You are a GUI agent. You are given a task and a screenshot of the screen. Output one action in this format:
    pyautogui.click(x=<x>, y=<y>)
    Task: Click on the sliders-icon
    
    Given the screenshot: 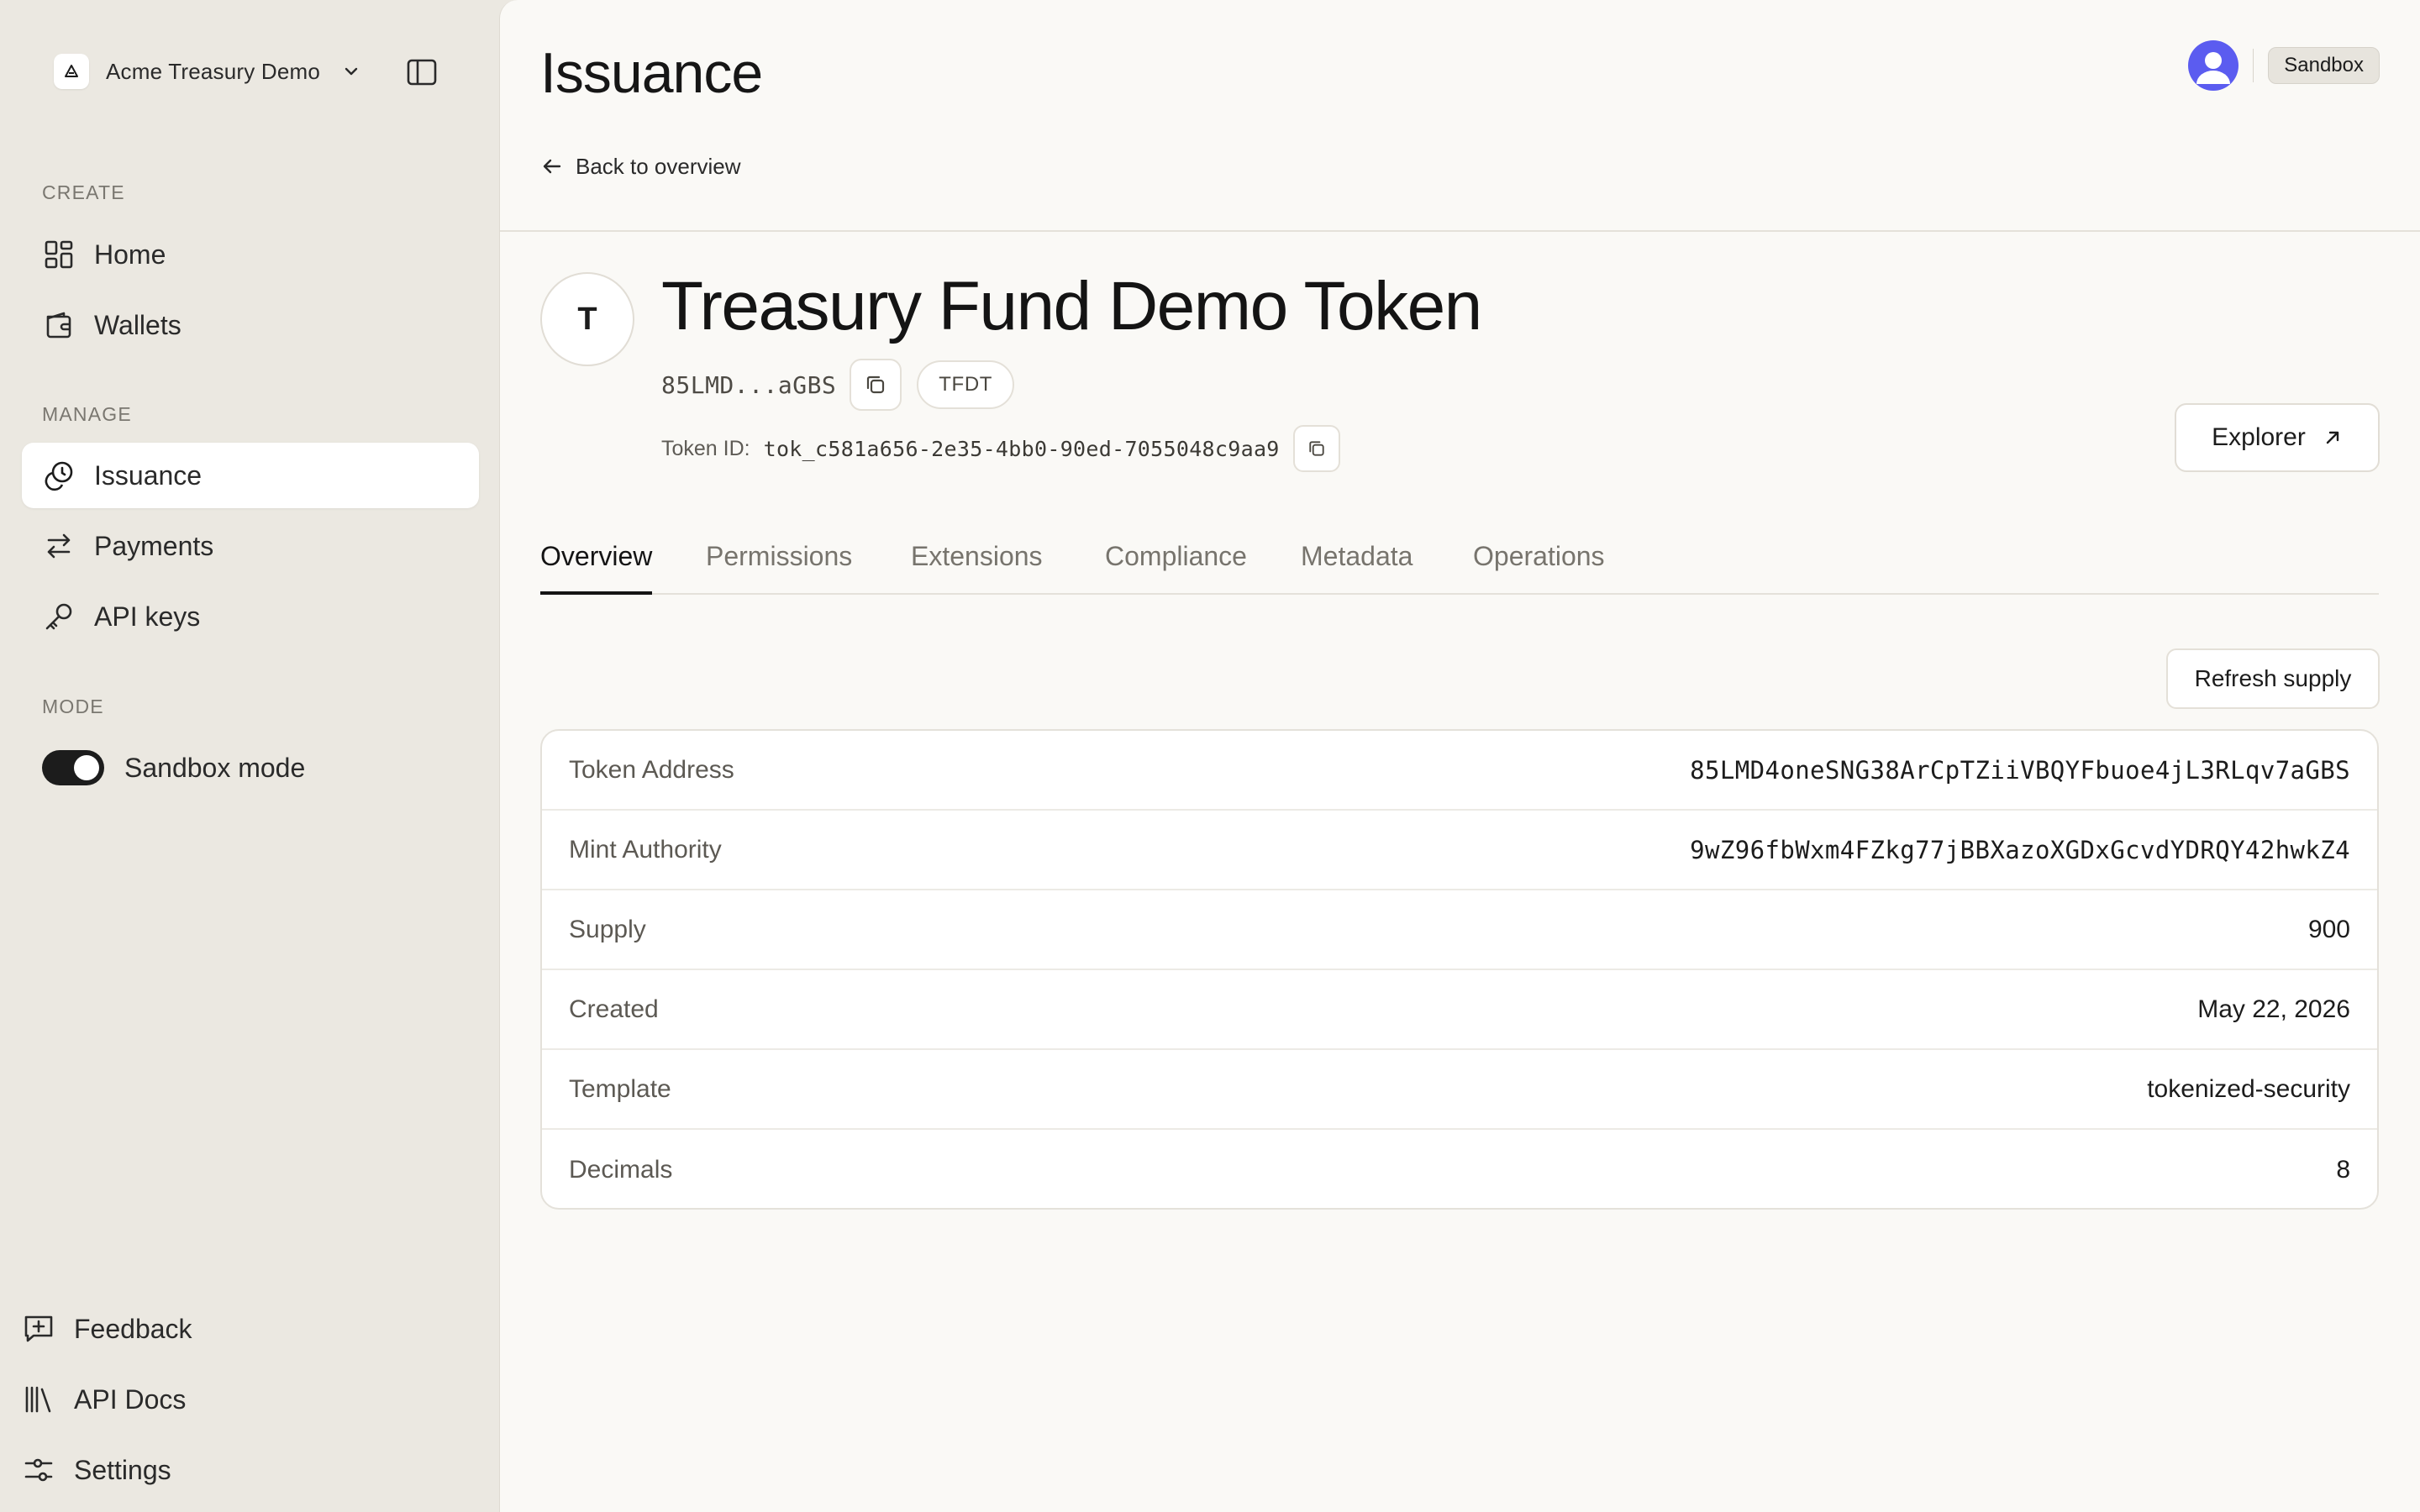 What is the action you would take?
    pyautogui.click(x=38, y=1470)
    